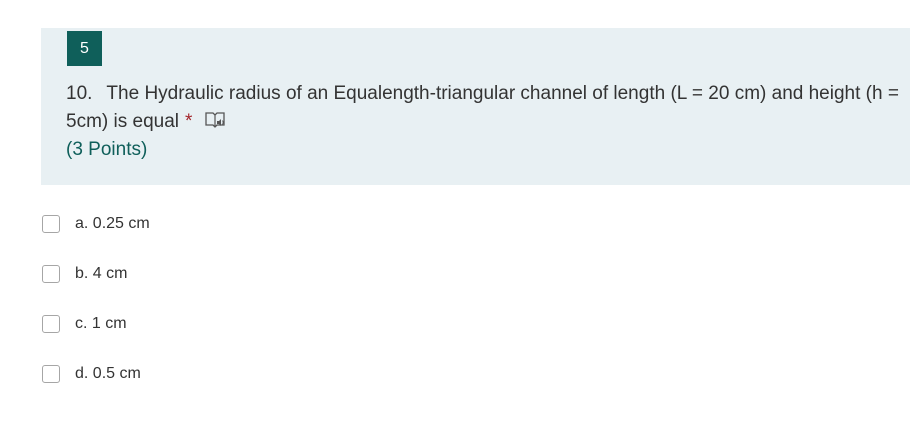  Describe the element at coordinates (107, 149) in the screenshot. I see `question-points: (3 Points)` at that location.